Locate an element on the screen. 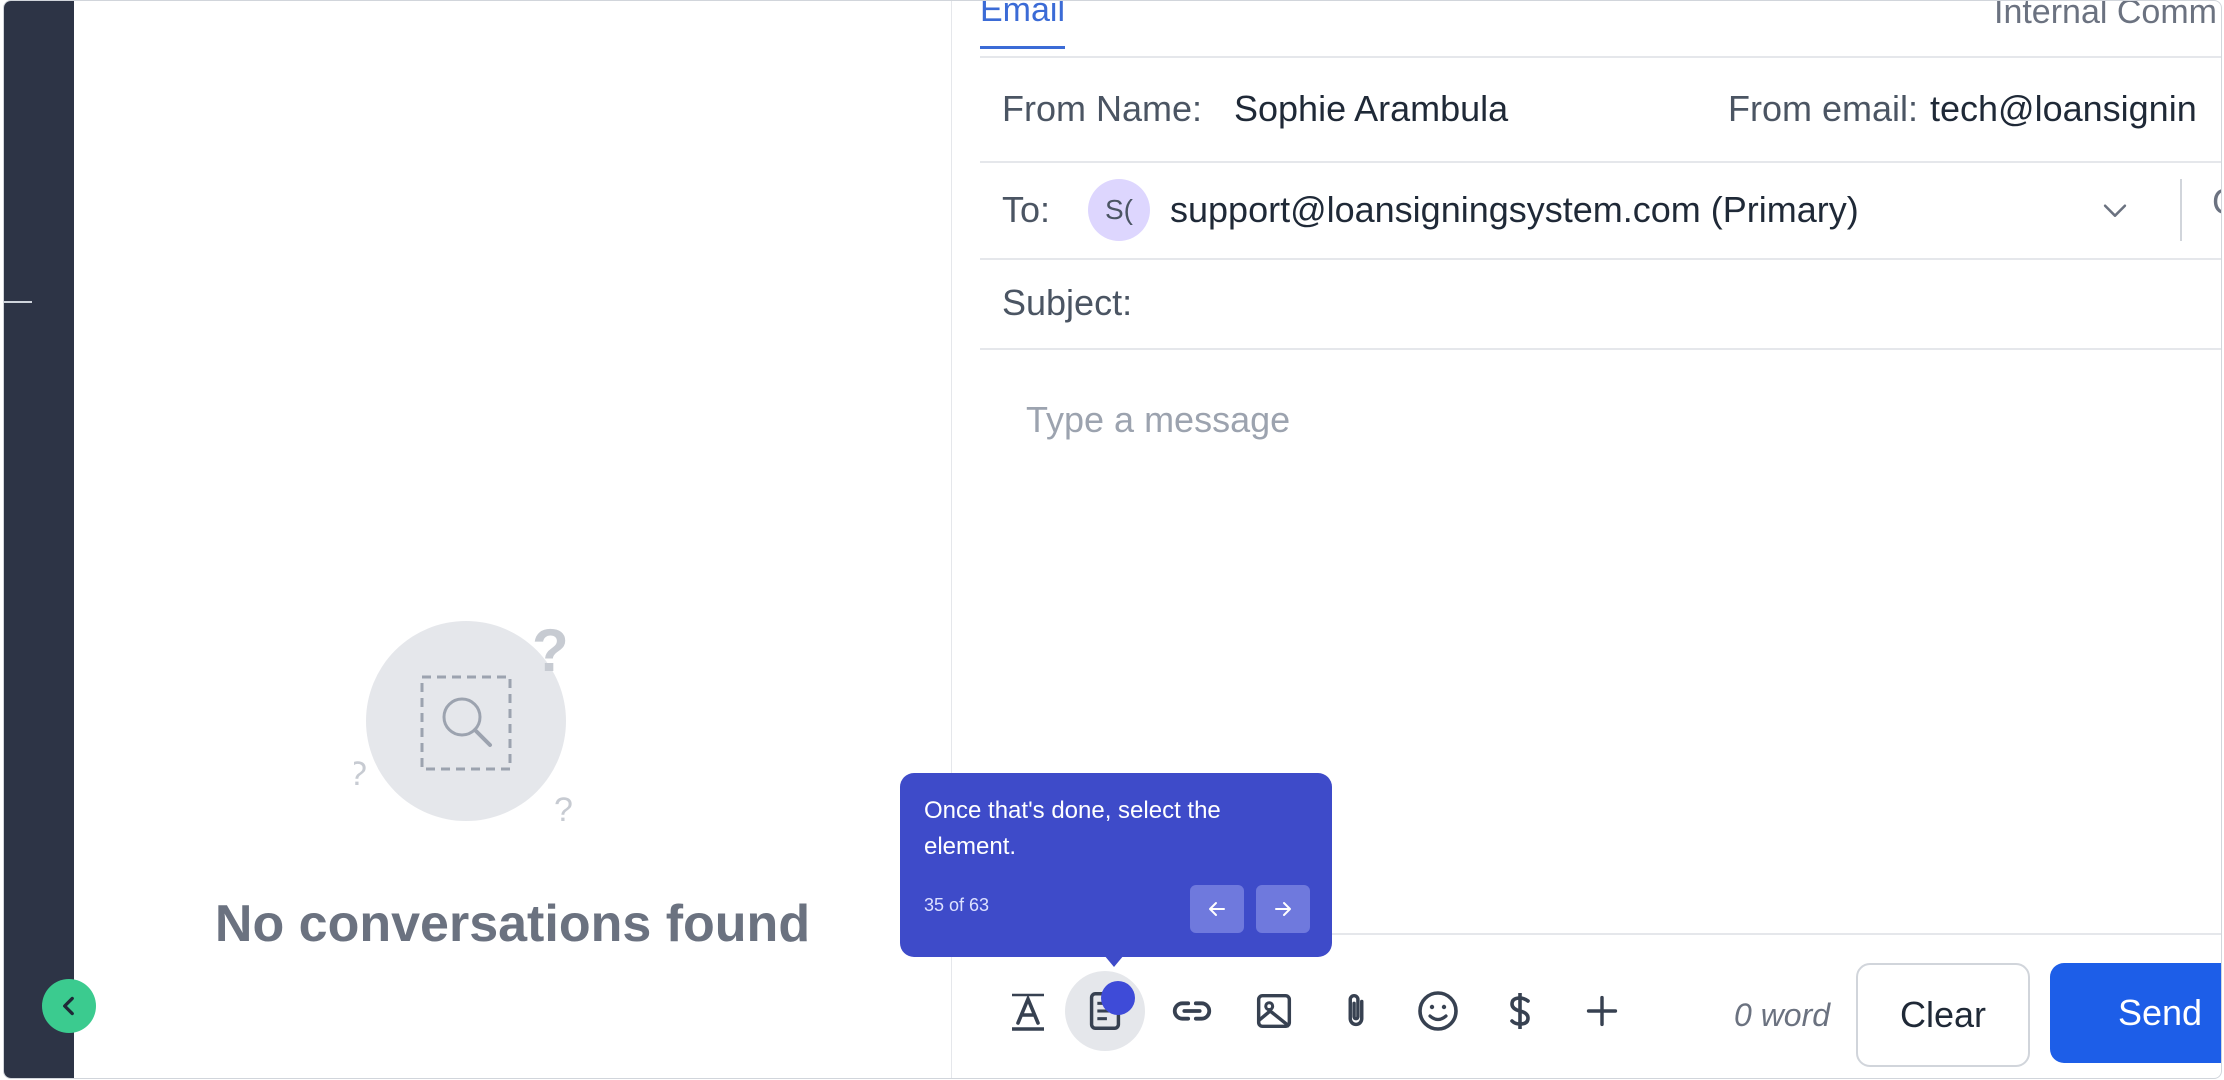 This screenshot has height=1080, width=2224. chevron-left-icon is located at coordinates (68, 1006).